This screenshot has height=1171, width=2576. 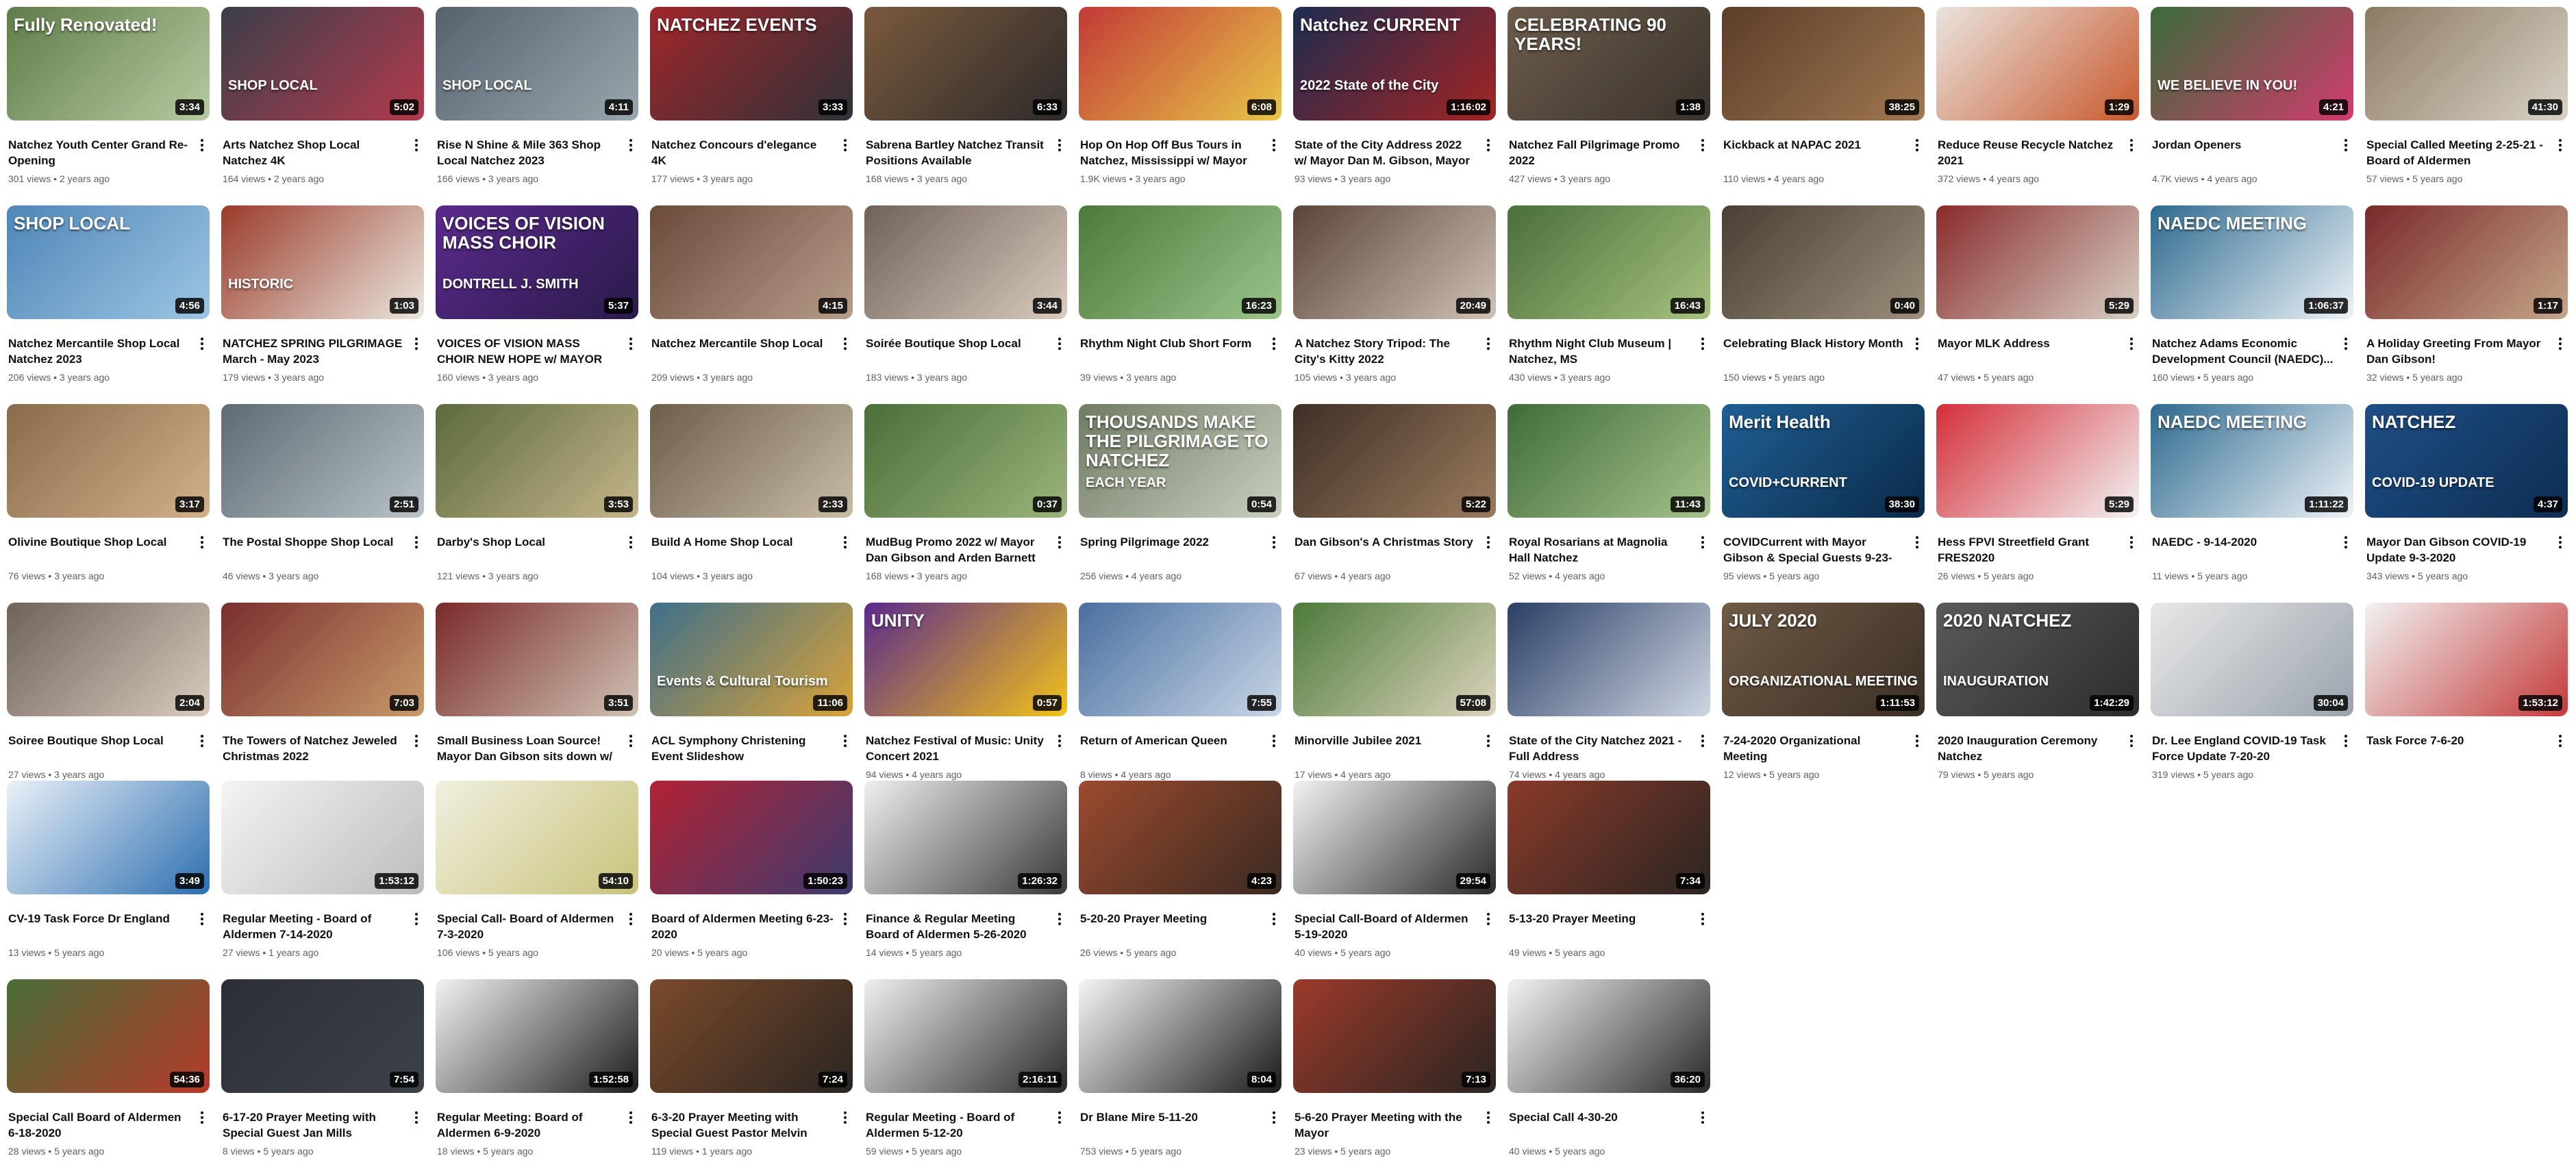 I want to click on video-thumbnail: 1:50:23, so click(x=752, y=837).